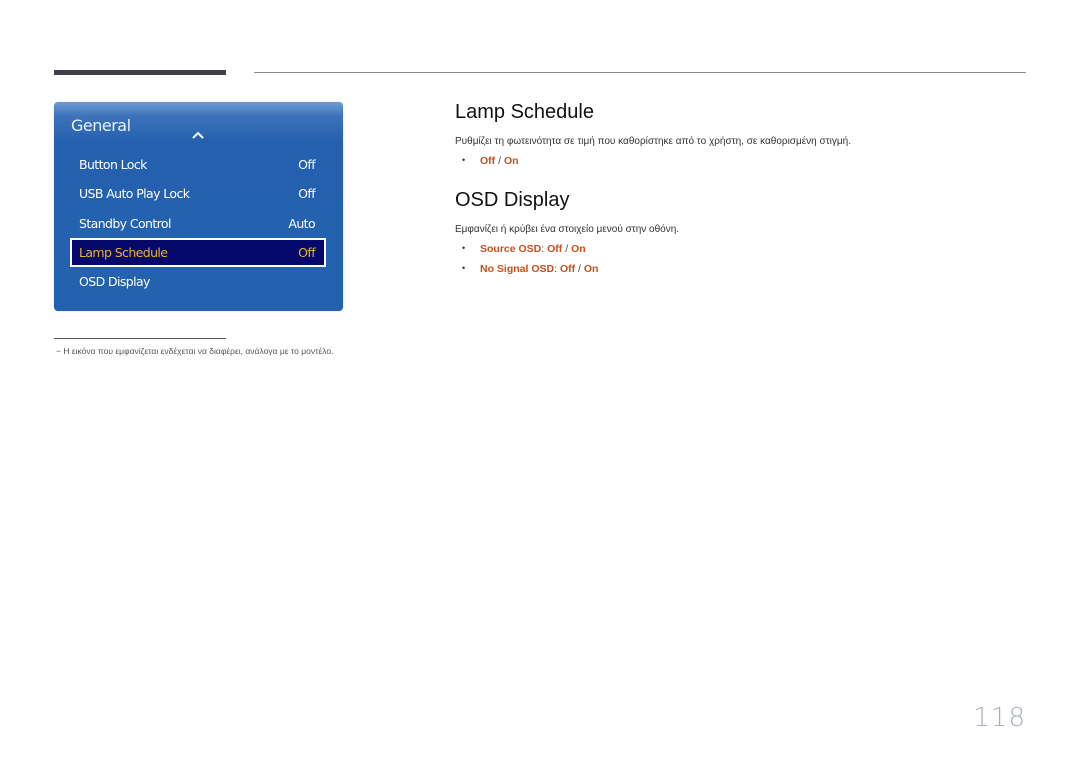  What do you see at coordinates (140, 72) in the screenshot?
I see `header-rule-thick` at bounding box center [140, 72].